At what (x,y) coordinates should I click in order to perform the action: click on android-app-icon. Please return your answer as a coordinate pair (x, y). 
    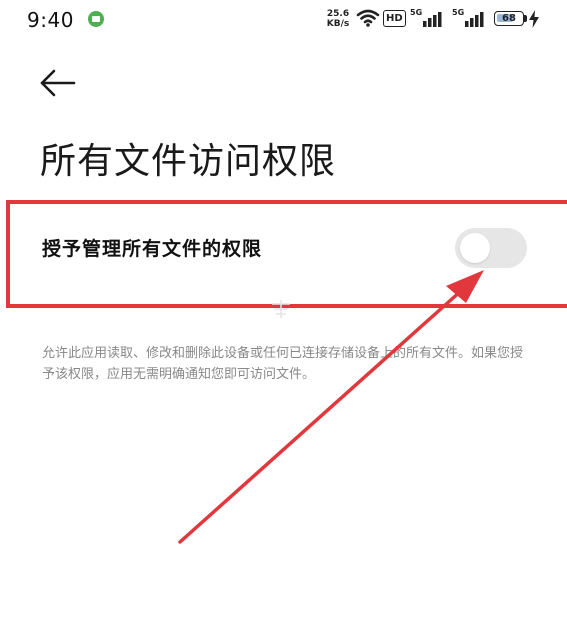
    Looking at the image, I should click on (96, 19).